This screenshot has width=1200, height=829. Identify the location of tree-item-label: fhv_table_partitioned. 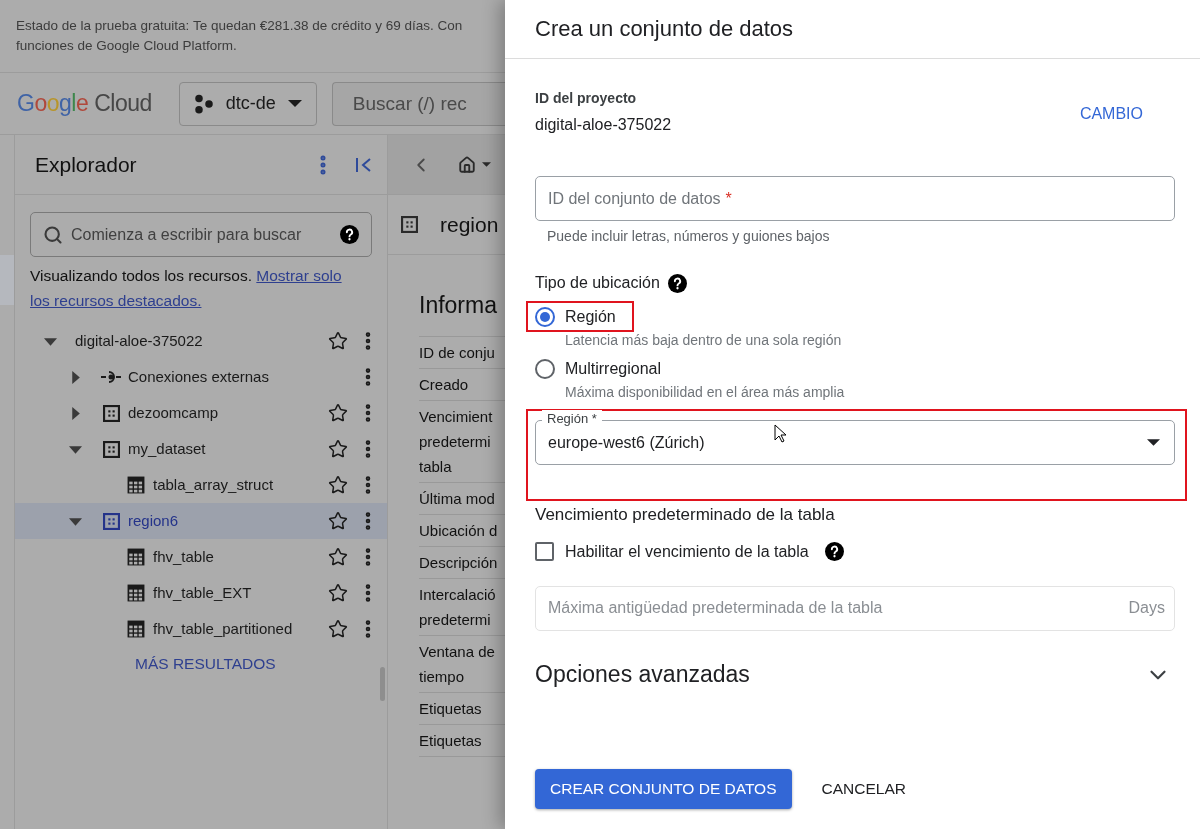
(223, 628).